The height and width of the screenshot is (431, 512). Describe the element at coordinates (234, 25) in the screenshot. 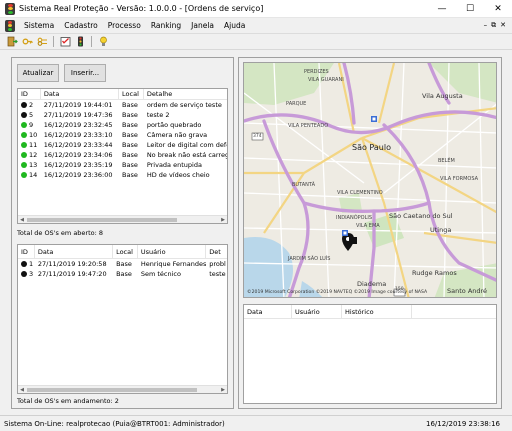

I see `menu-ajuda: Ajuda` at that location.